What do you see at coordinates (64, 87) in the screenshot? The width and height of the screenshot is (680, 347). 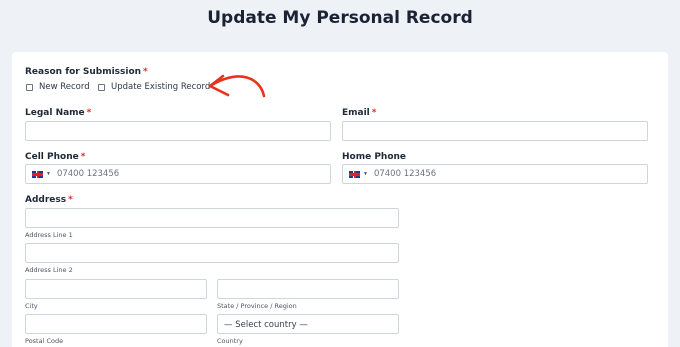 I see `new-record-label: New Record` at bounding box center [64, 87].